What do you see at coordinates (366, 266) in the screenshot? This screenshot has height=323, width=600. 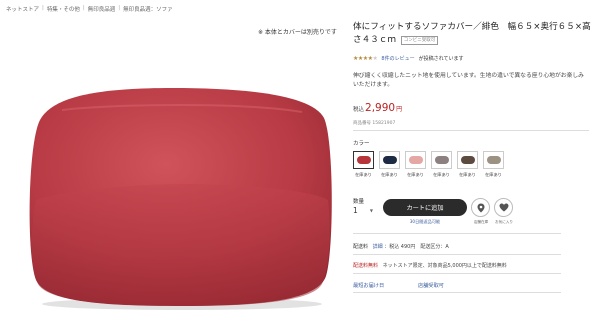 I see `free-shipping-label: 配送料無料` at bounding box center [366, 266].